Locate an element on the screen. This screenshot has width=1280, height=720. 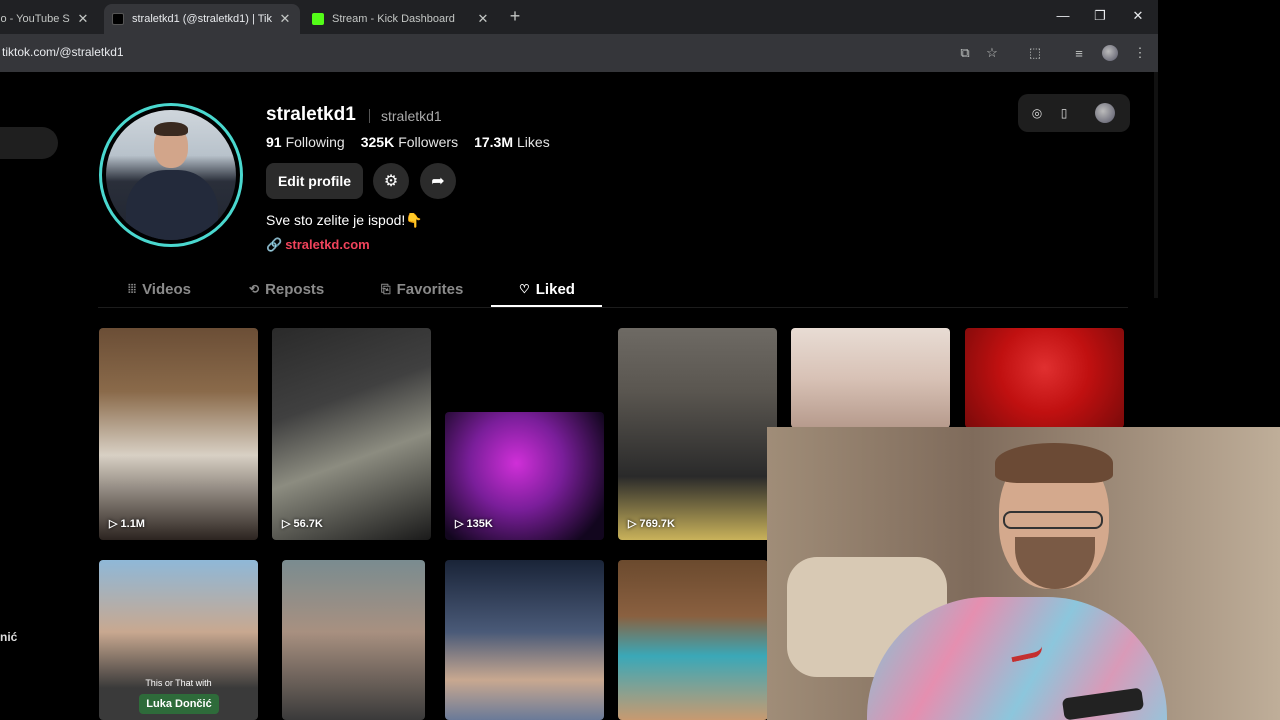
browser-tab-tiktok: straletkd1 (@straletkd1) | TikTok ✕ is located at coordinates (202, 19).